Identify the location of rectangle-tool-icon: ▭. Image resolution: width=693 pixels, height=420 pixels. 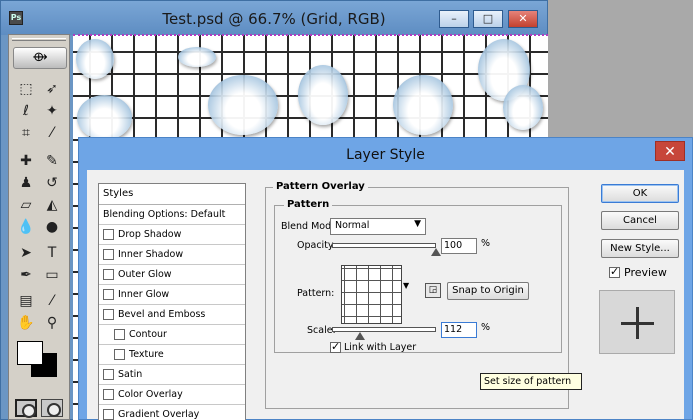
(52, 275).